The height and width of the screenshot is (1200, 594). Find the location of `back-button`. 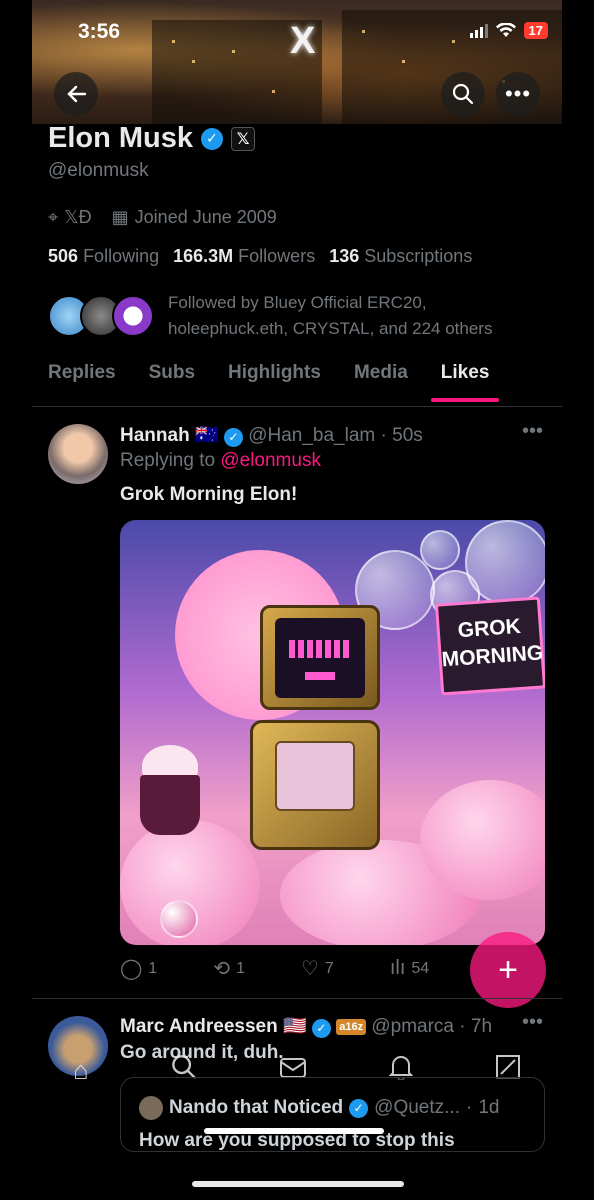

back-button is located at coordinates (76, 94).